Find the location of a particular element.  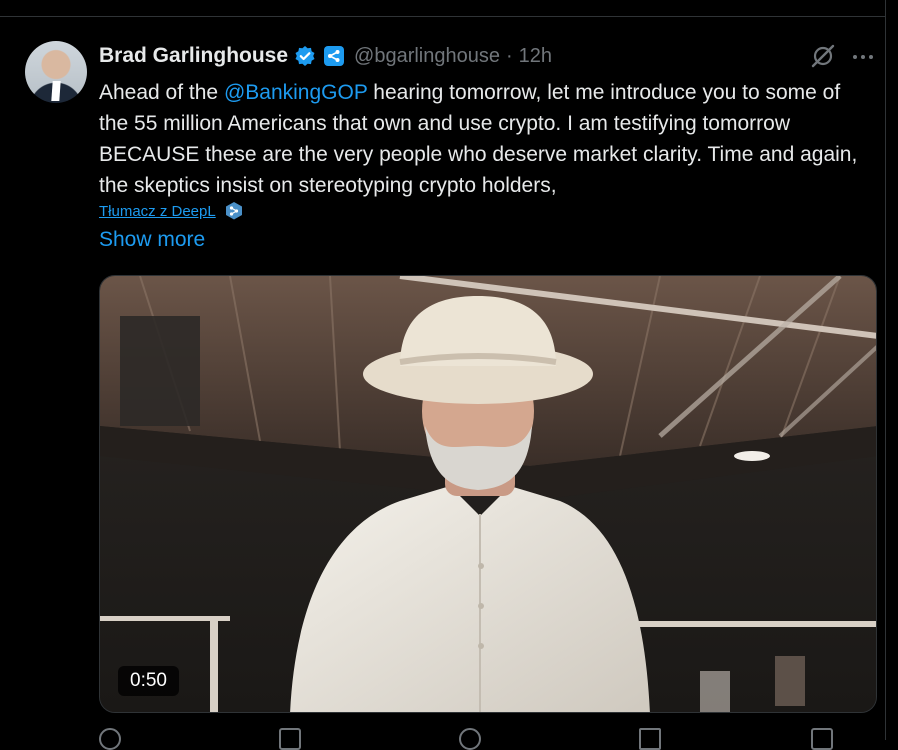

reply-icon is located at coordinates (110, 739).